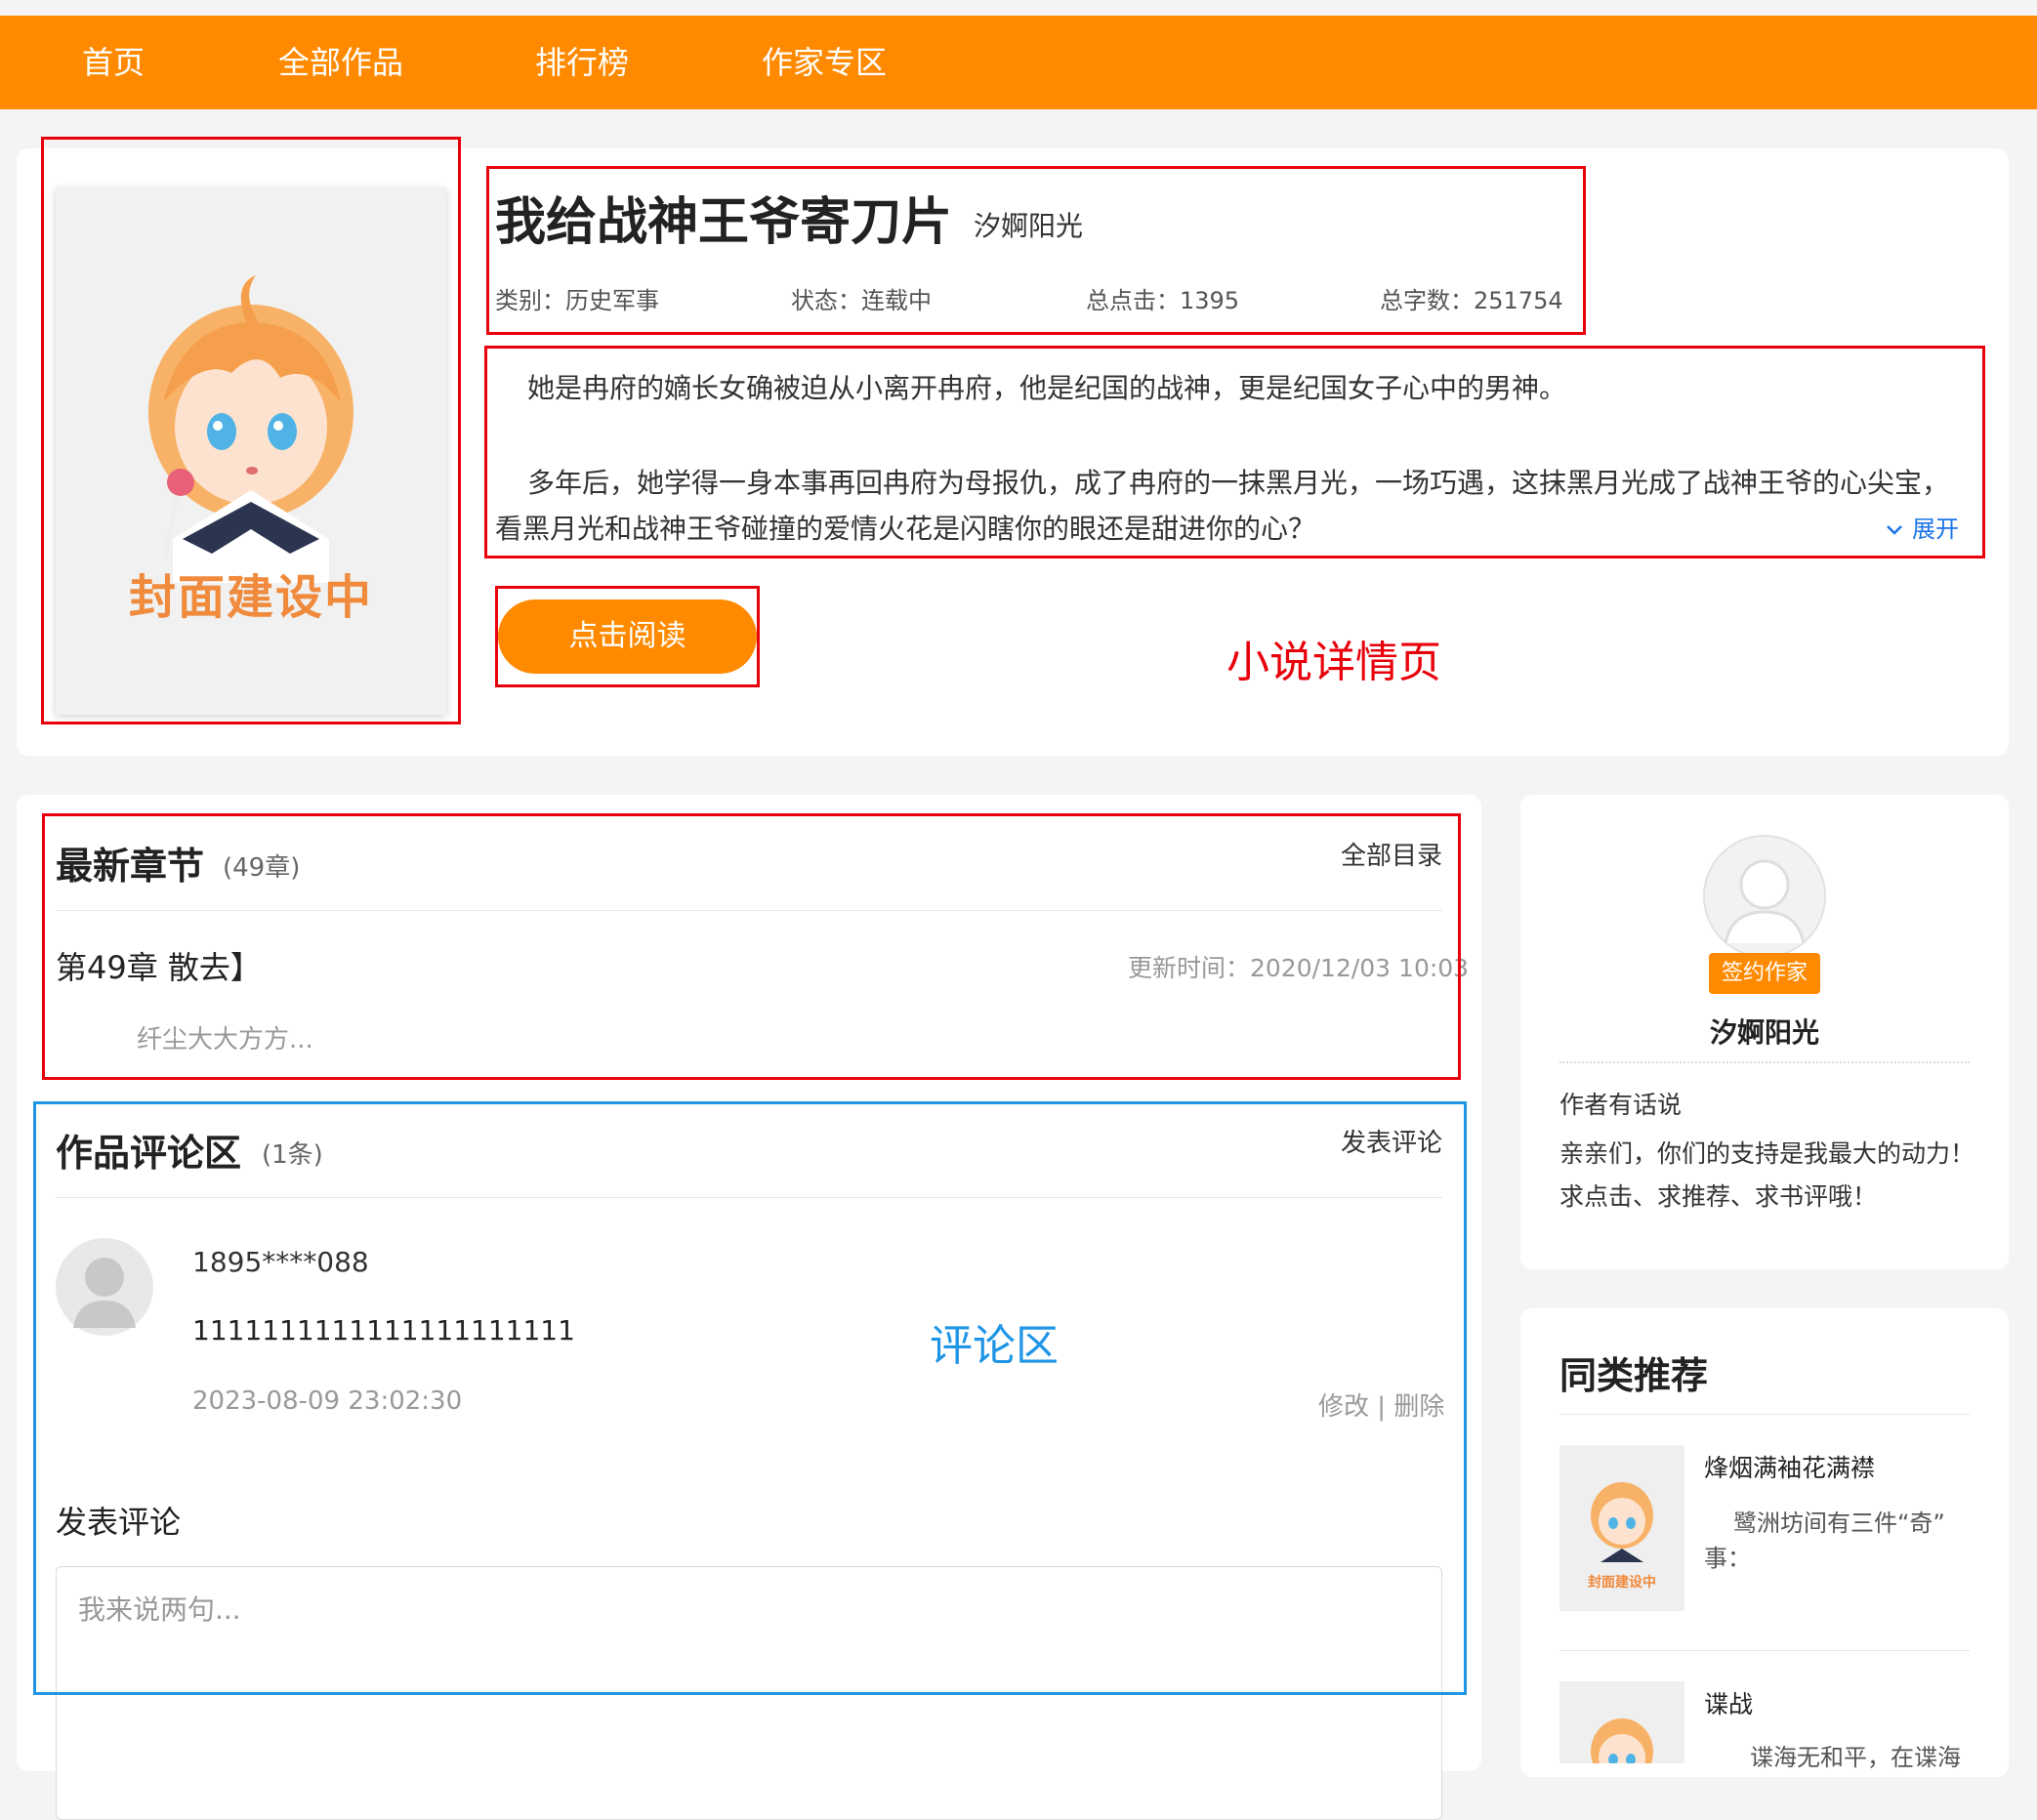 This screenshot has height=1820, width=2037. I want to click on author-notes-text: 求点击、求推荐、求书评哦！, so click(1718, 1196).